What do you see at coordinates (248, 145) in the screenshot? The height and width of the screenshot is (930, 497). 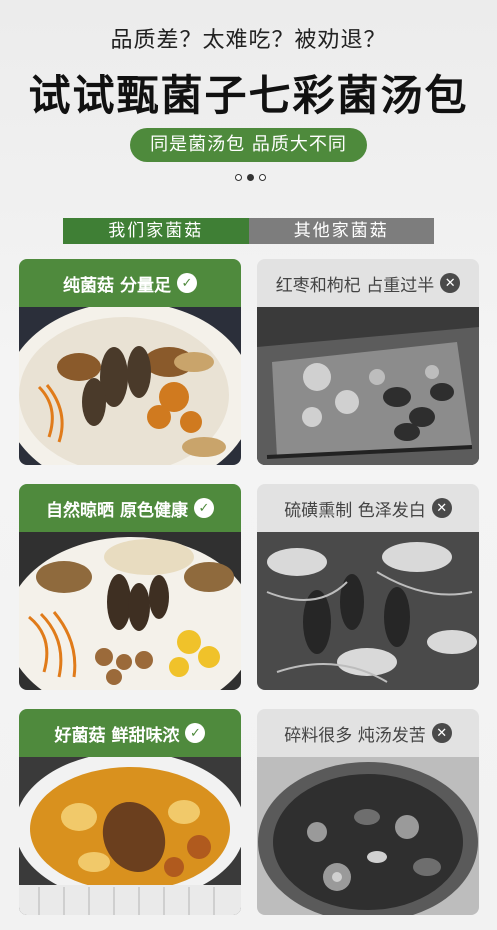 I see `tagline-pill: 同是菌汤包 品质大不同` at bounding box center [248, 145].